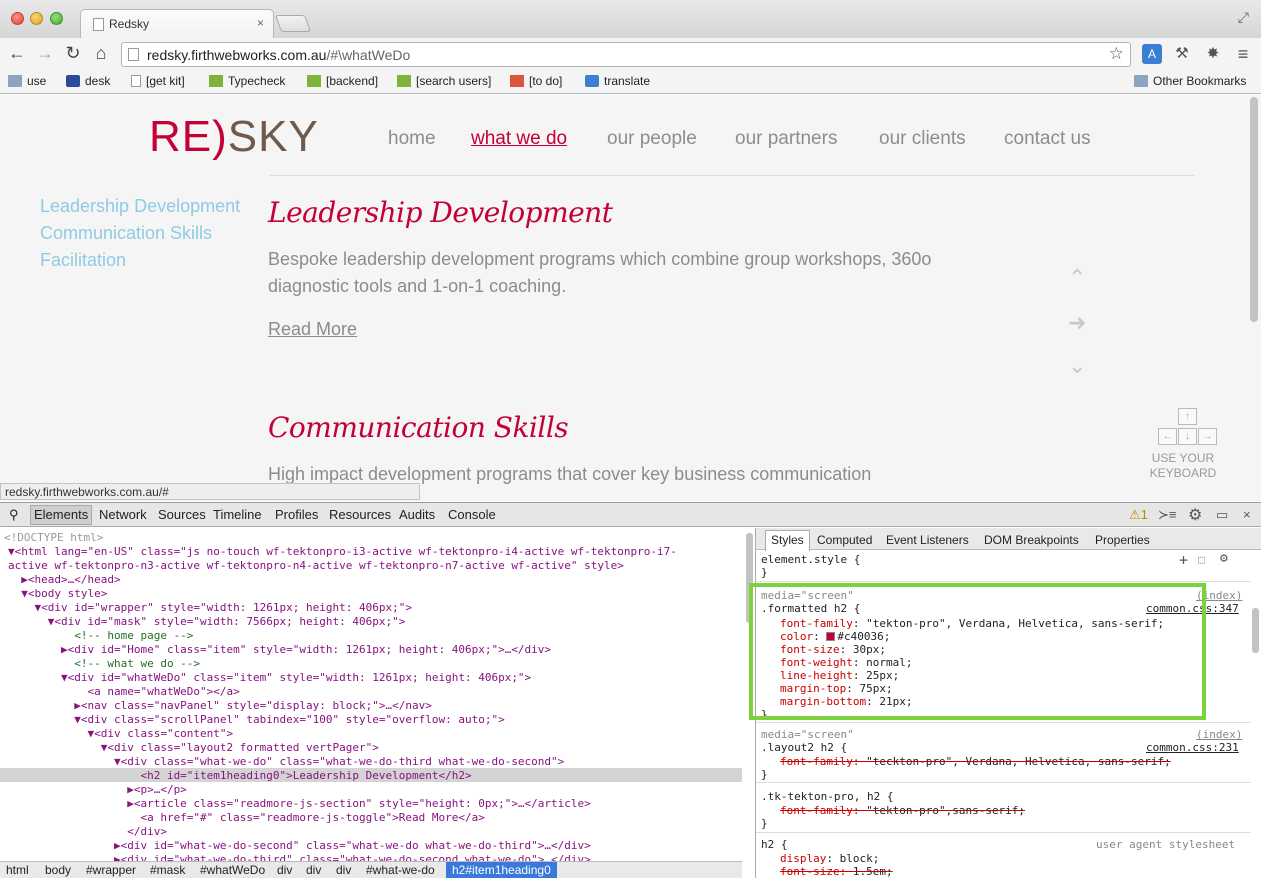 Image resolution: width=1261 pixels, height=878 pixels. What do you see at coordinates (1201, 559) in the screenshot?
I see `element-state-icon: ⬚` at bounding box center [1201, 559].